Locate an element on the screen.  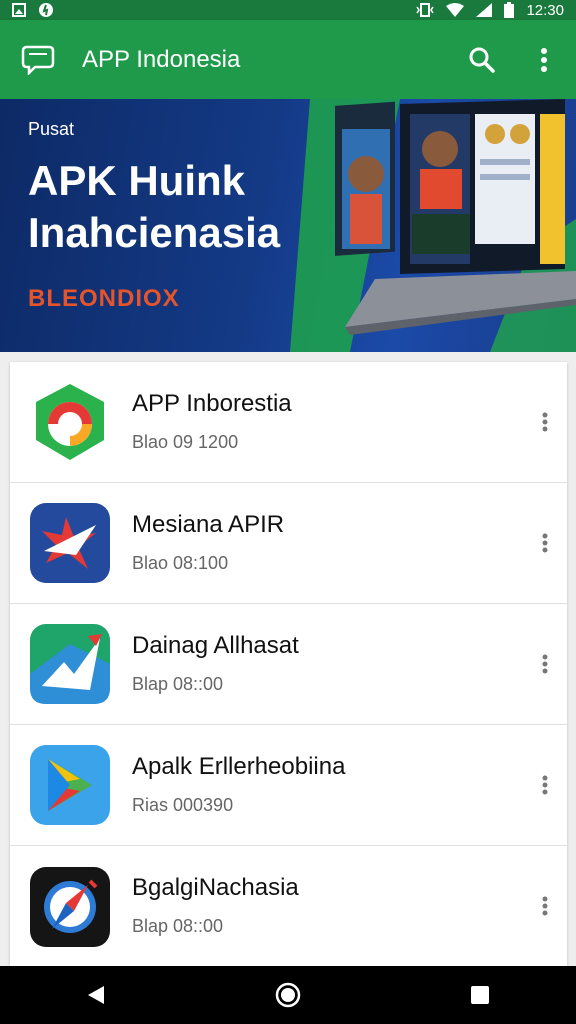
battery-icon is located at coordinates (509, 10).